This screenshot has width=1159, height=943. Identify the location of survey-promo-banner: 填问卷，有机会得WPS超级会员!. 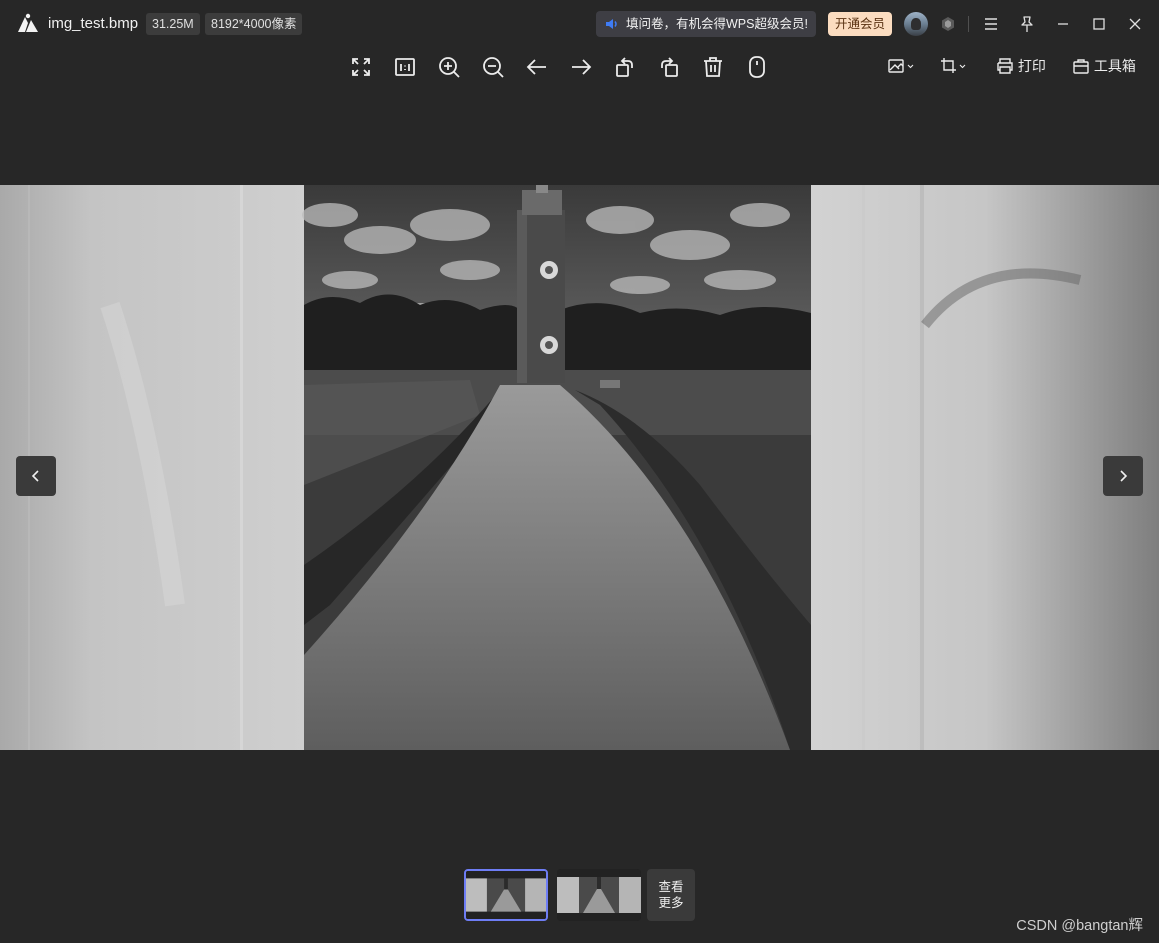
(706, 24).